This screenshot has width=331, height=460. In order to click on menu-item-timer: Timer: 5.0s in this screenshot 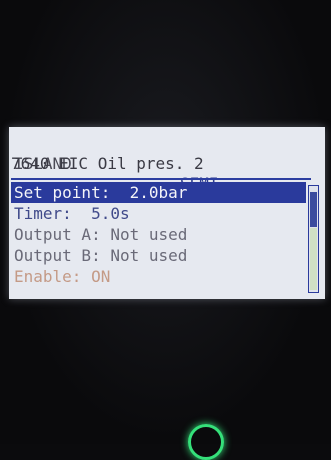, I will do `click(158, 213)`.